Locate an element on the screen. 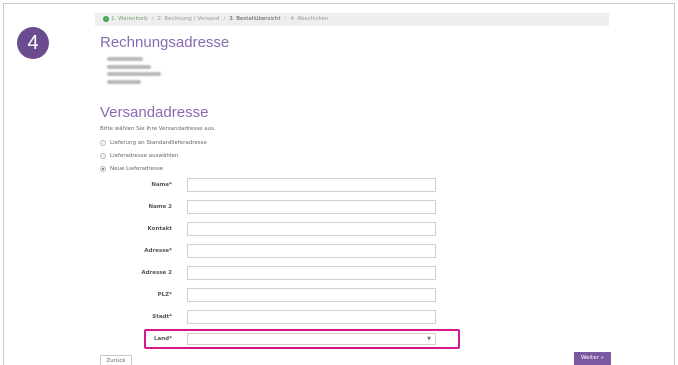 This screenshot has height=365, width=678. billing-address-title: Rechnungsadresse is located at coordinates (165, 42).